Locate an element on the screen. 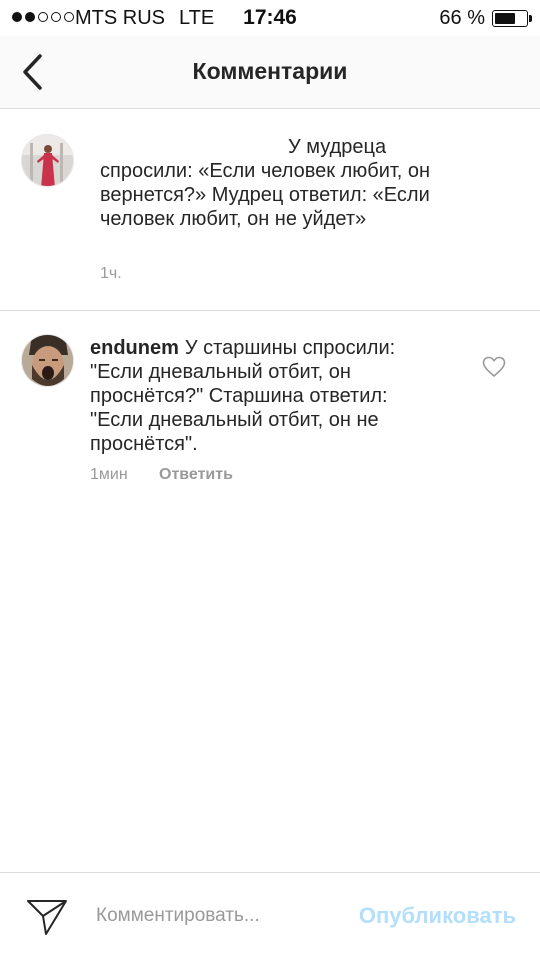 The height and width of the screenshot is (960, 540). comment-username: endunem is located at coordinates (134, 348).